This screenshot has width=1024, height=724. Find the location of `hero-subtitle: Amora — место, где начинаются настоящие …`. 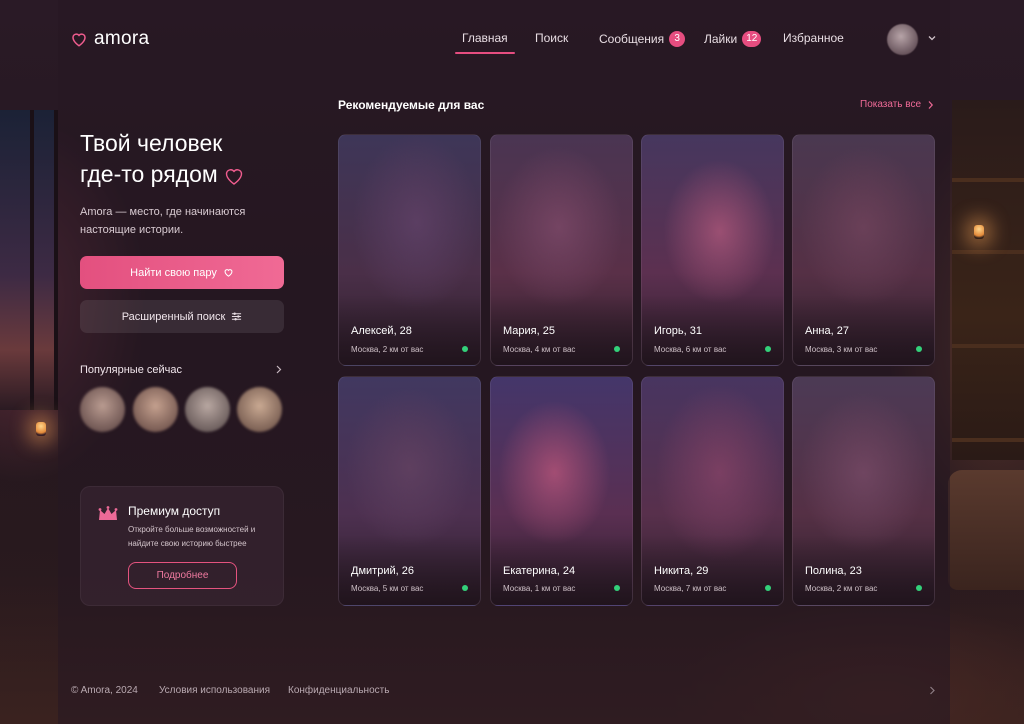

hero-subtitle: Amora — место, где начинаются настоящие … is located at coordinates (163, 221).